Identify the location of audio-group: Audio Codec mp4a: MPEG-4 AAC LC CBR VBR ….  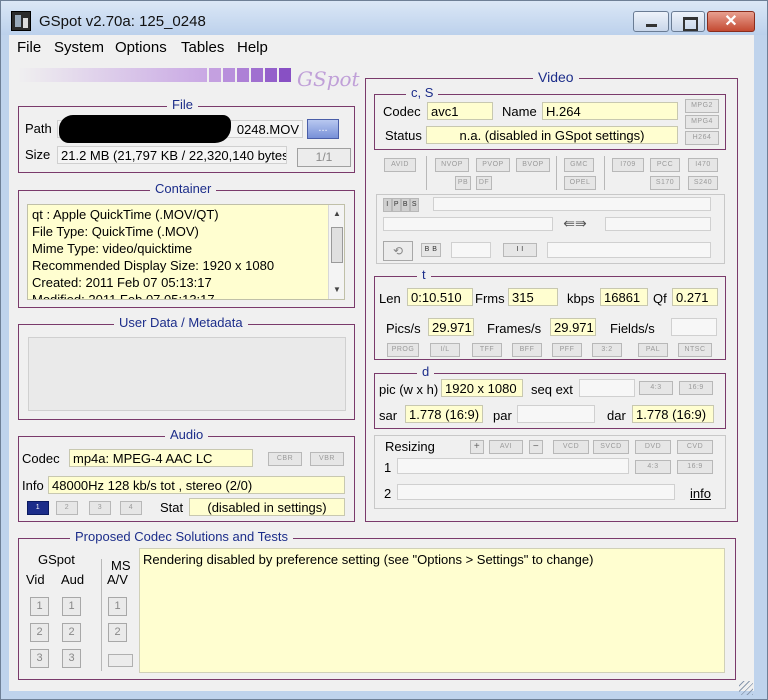
(186, 474).